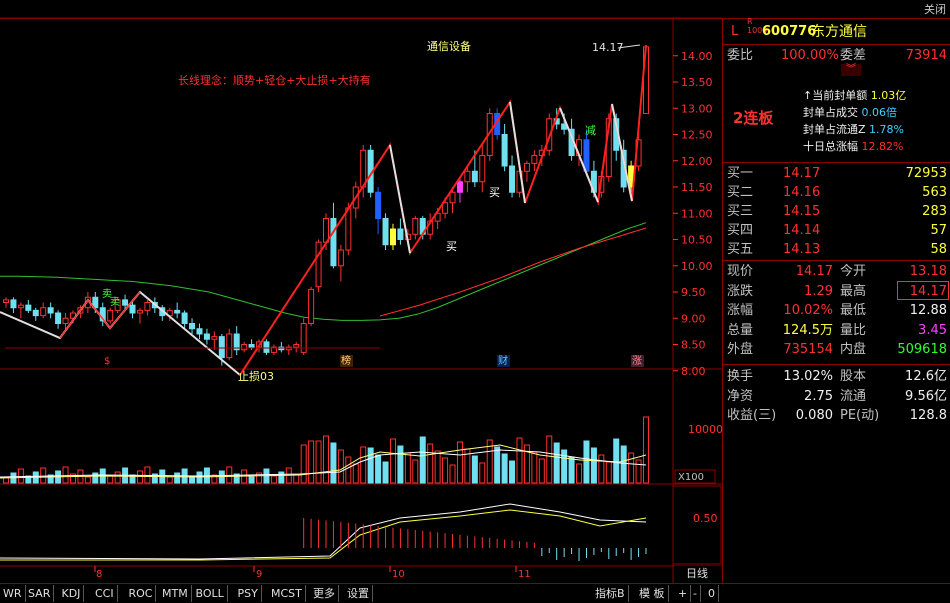 The width and height of the screenshot is (950, 603). What do you see at coordinates (287, 593) in the screenshot?
I see `tab-mcst: MCST` at bounding box center [287, 593].